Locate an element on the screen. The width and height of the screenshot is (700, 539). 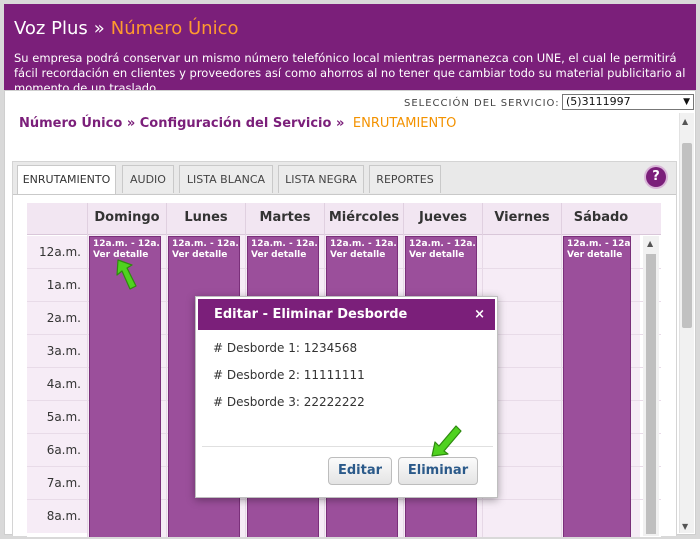
edit-button: Editar is located at coordinates (360, 471).